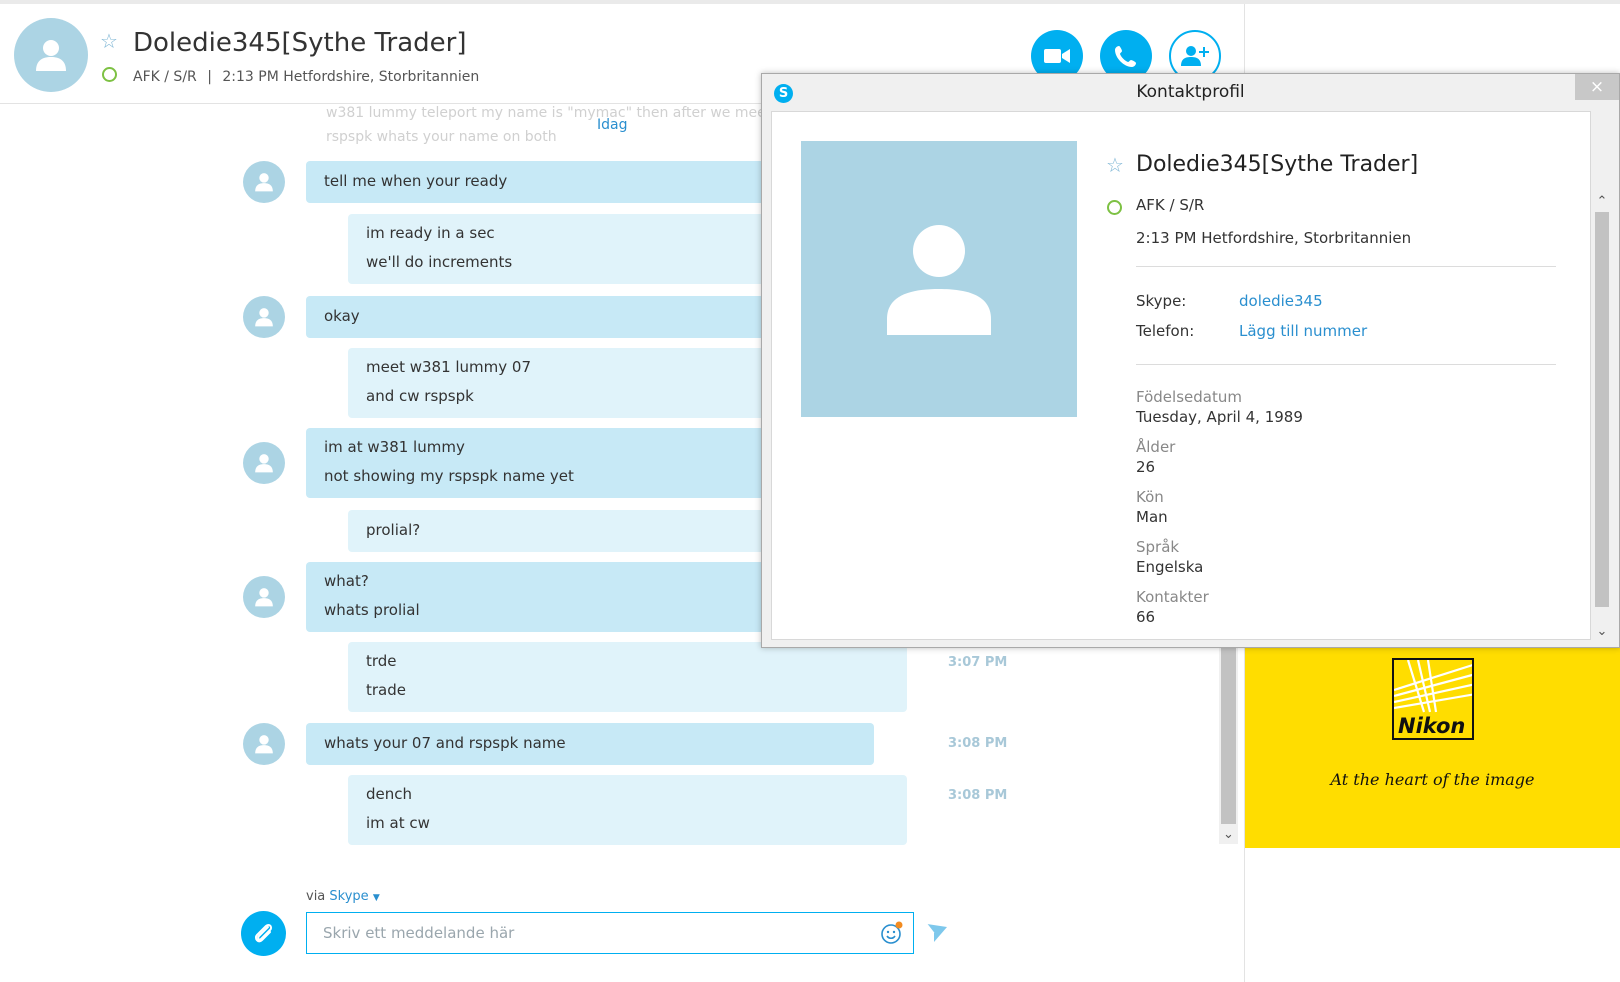 The image size is (1620, 982). Describe the element at coordinates (610, 933) in the screenshot. I see `message-input` at that location.